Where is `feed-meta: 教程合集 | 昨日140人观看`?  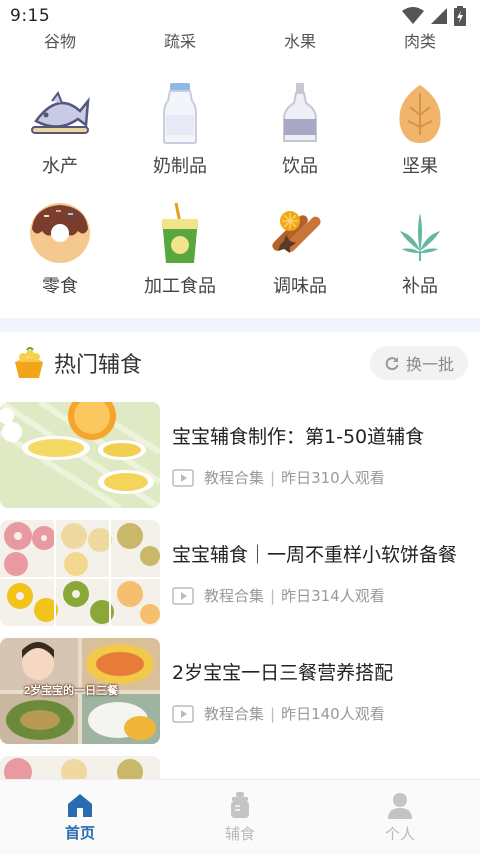
feed-meta: 教程合集 | 昨日140人观看 is located at coordinates (322, 713).